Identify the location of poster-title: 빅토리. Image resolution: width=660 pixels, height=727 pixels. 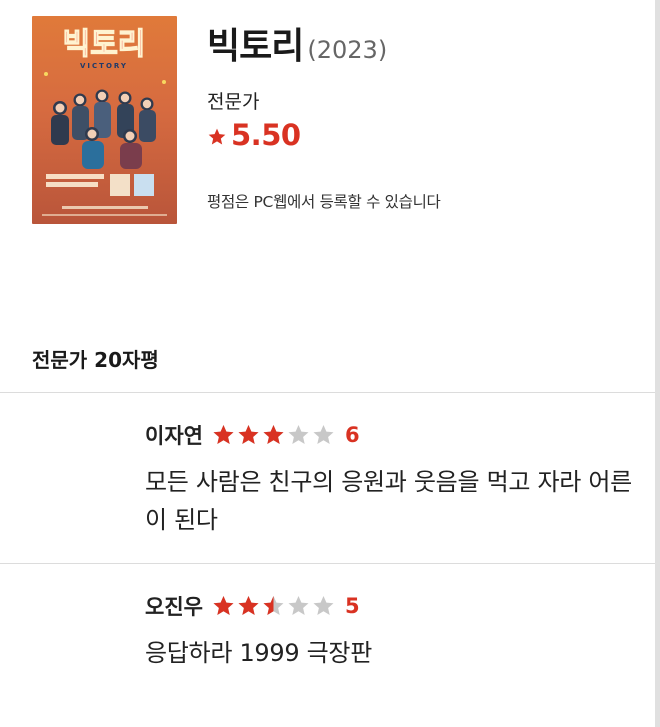
(104, 44).